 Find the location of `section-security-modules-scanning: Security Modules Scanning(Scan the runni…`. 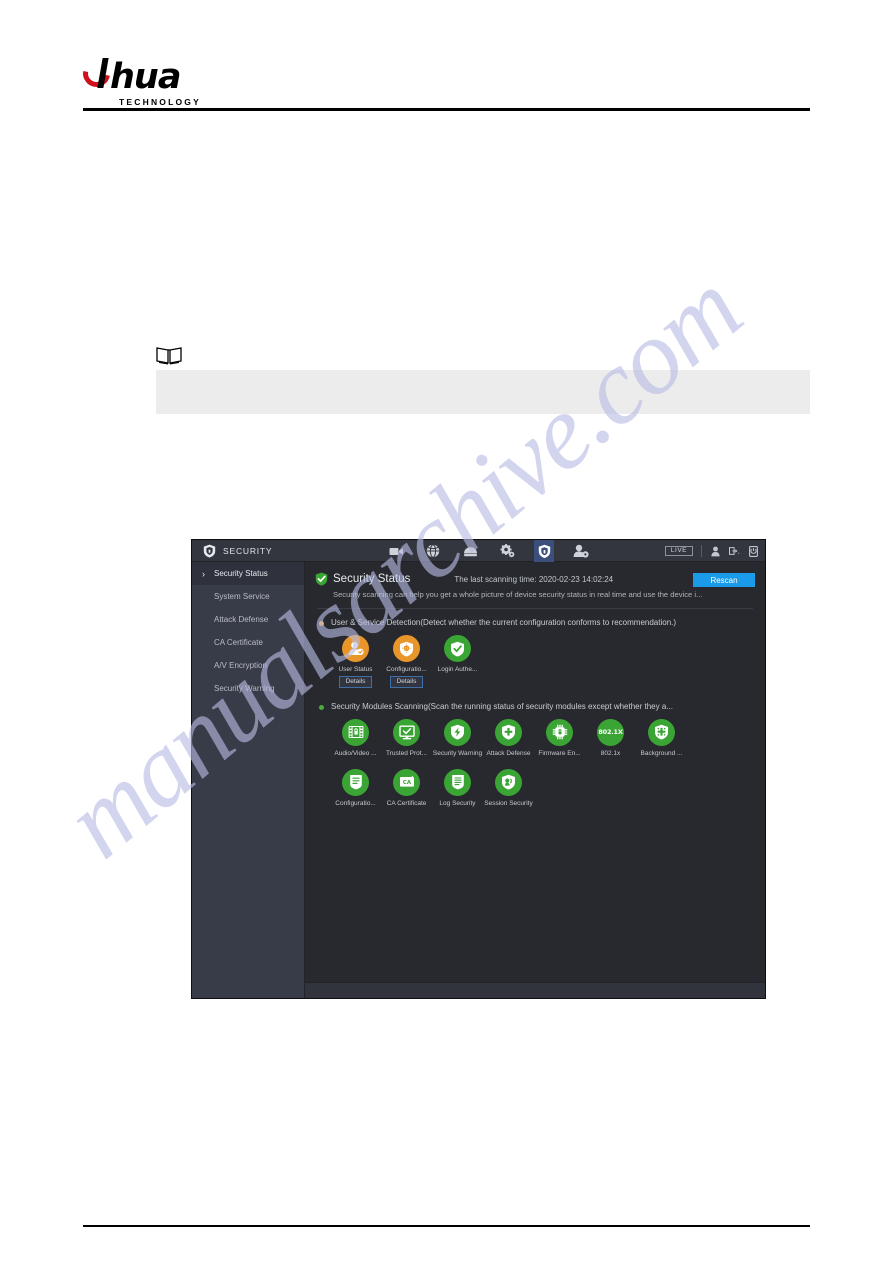

section-security-modules-scanning: Security Modules Scanning(Scan the runni… is located at coordinates (535, 754).